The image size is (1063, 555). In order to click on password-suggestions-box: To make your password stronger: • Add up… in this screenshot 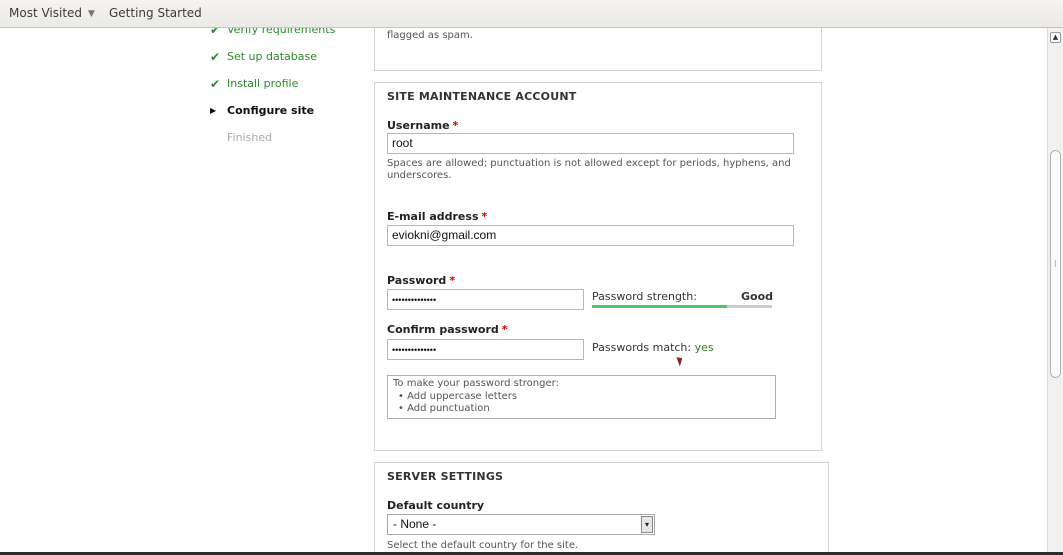, I will do `click(581, 397)`.